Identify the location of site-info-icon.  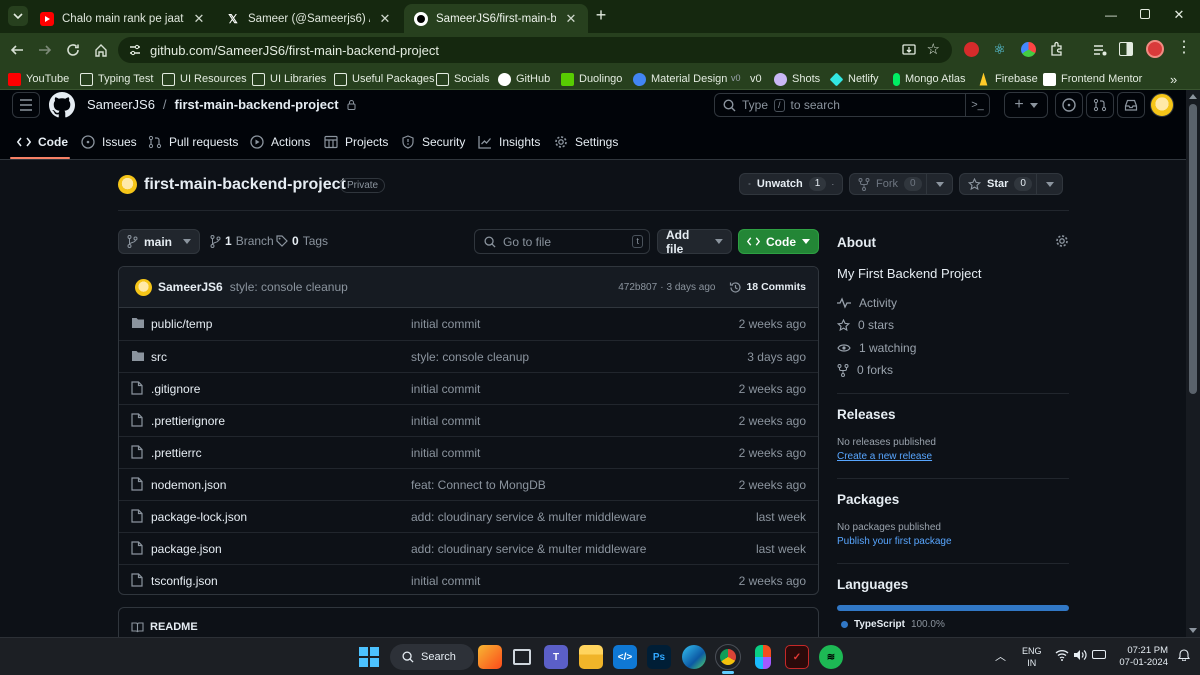
(135, 50).